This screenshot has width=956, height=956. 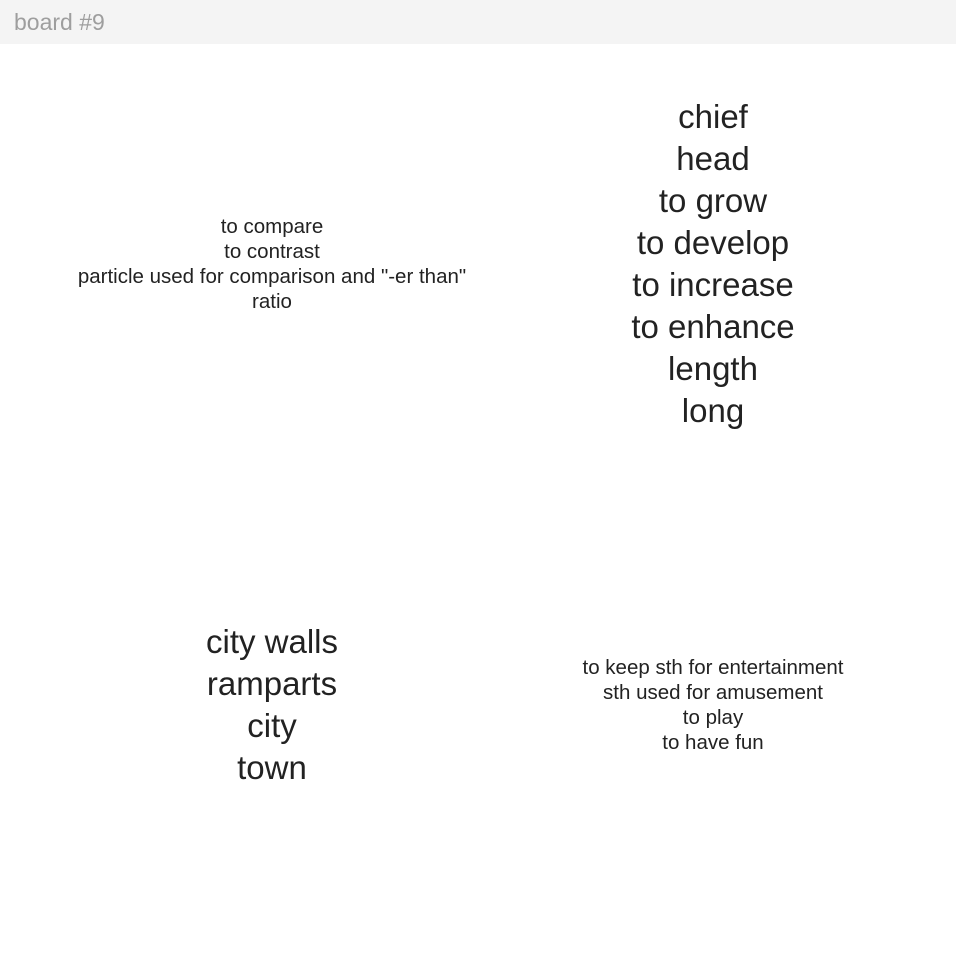 I want to click on card-line: head, so click(x=713, y=158).